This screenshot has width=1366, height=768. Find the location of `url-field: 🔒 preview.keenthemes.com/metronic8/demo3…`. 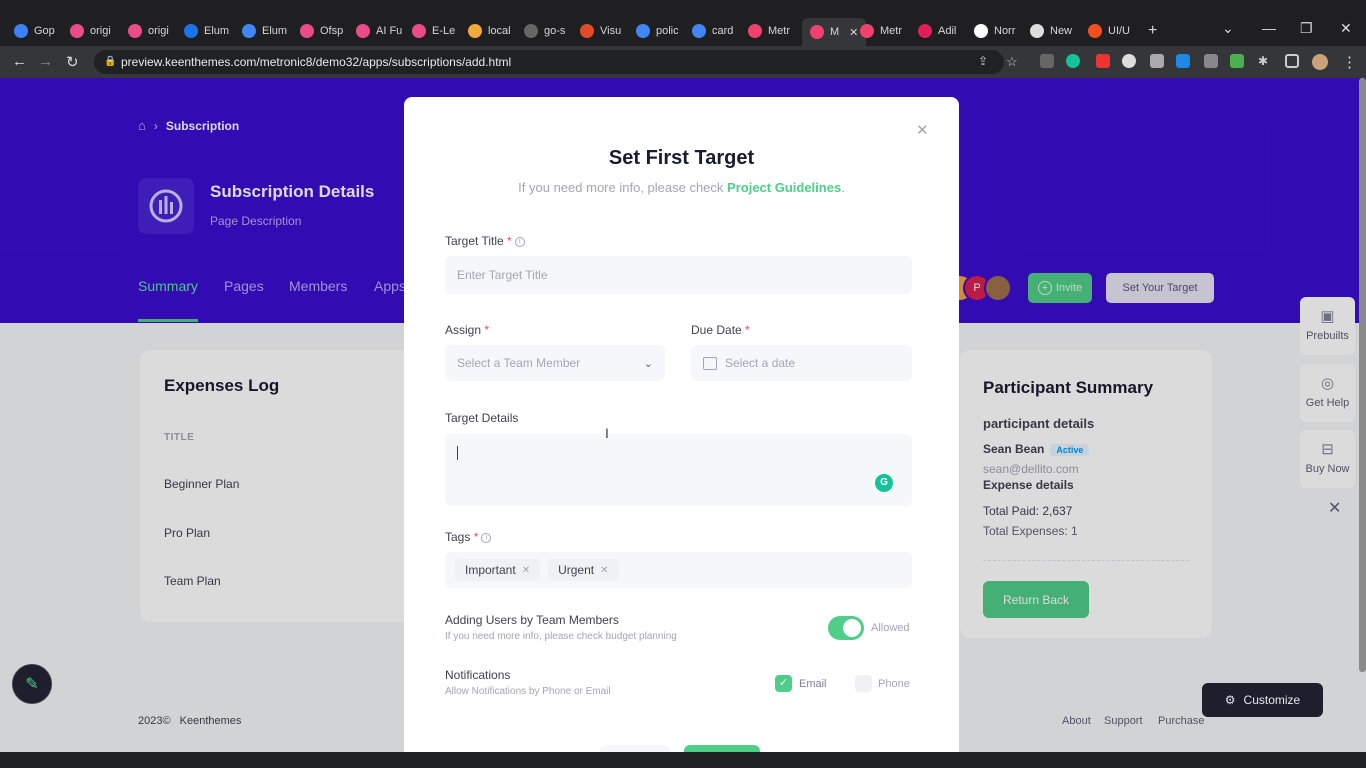

url-field: 🔒 preview.keenthemes.com/metronic8/demo3… is located at coordinates (549, 62).